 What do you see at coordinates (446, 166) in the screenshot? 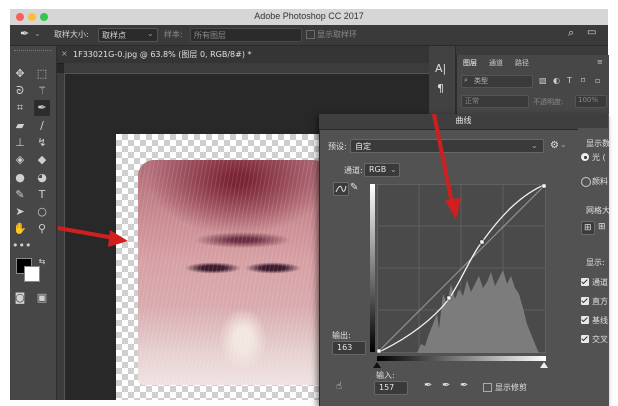
I see `annotation-arrow-curve` at bounding box center [446, 166].